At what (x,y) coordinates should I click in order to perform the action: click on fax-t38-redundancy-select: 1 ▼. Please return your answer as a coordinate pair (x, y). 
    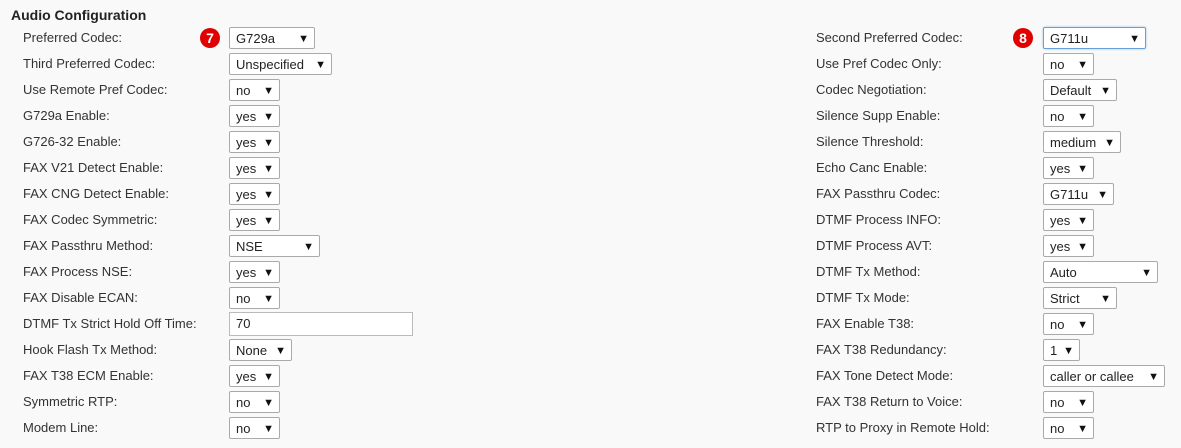
    Looking at the image, I should click on (1061, 350).